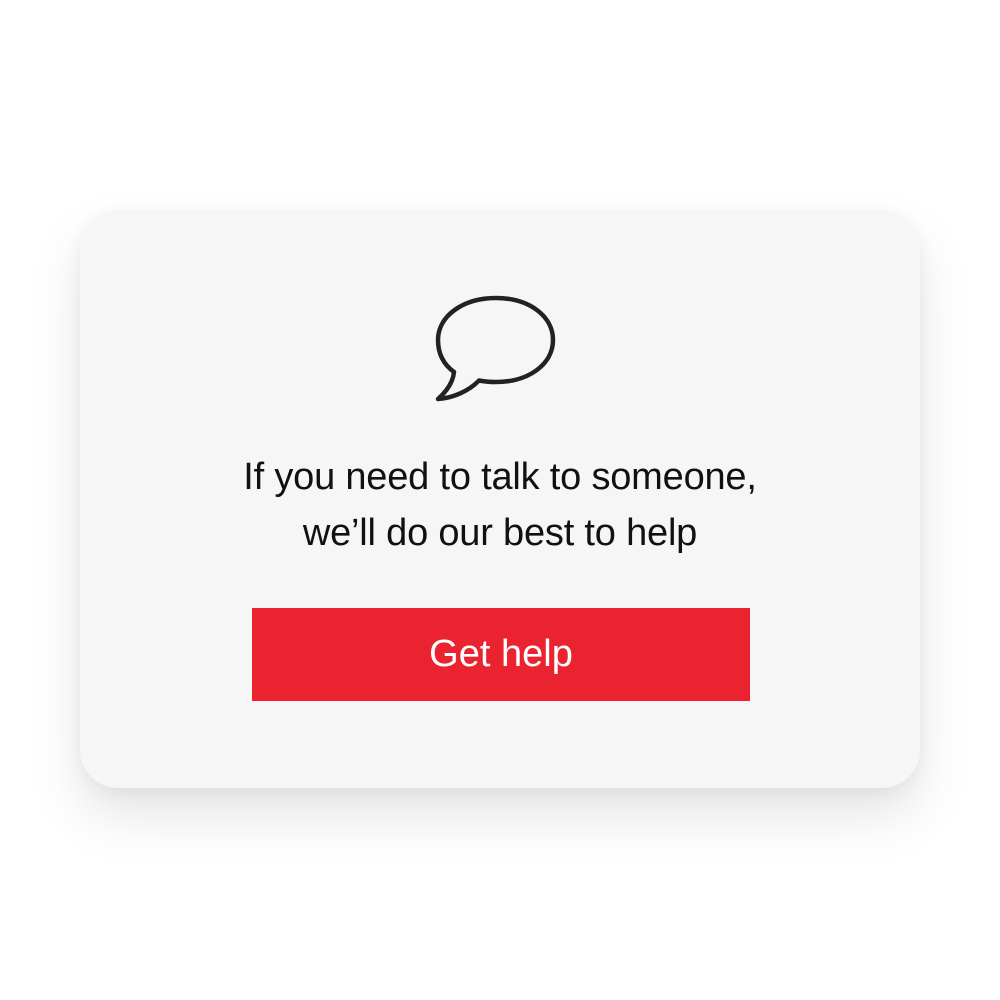  I want to click on message-line-1: If you need to talk to someone,, so click(500, 477).